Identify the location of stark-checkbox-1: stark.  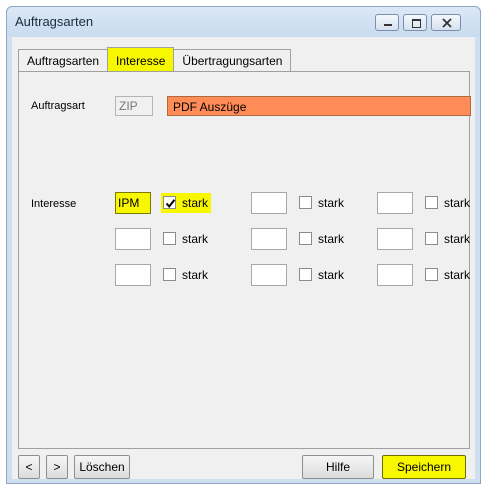
(186, 203).